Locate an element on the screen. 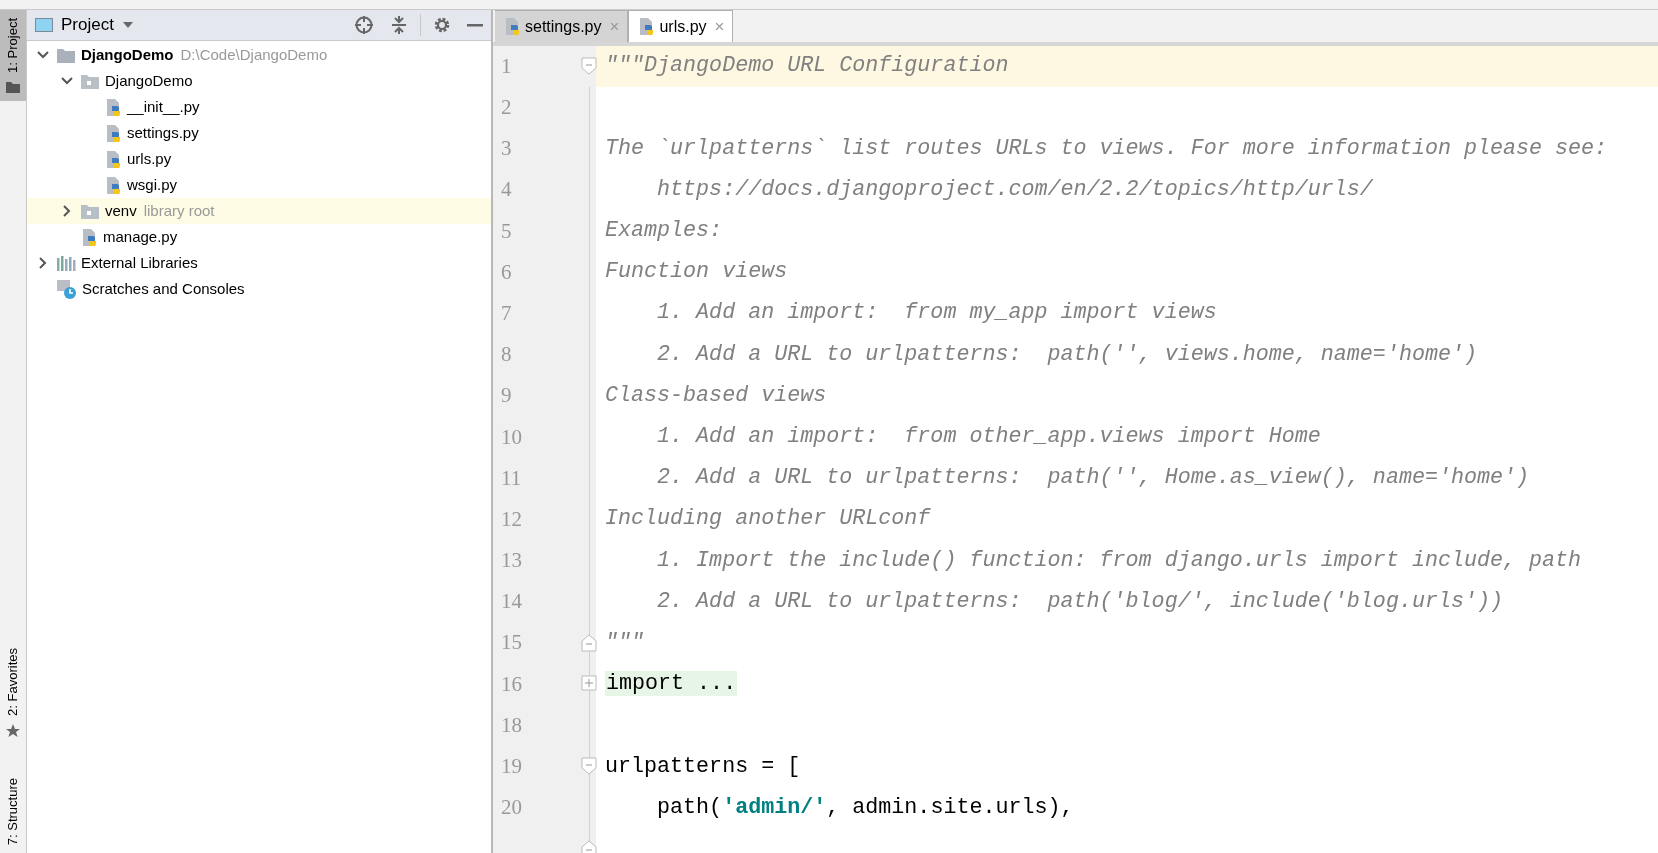  tool-window-tab: 2: Favorites is located at coordinates (13, 692).